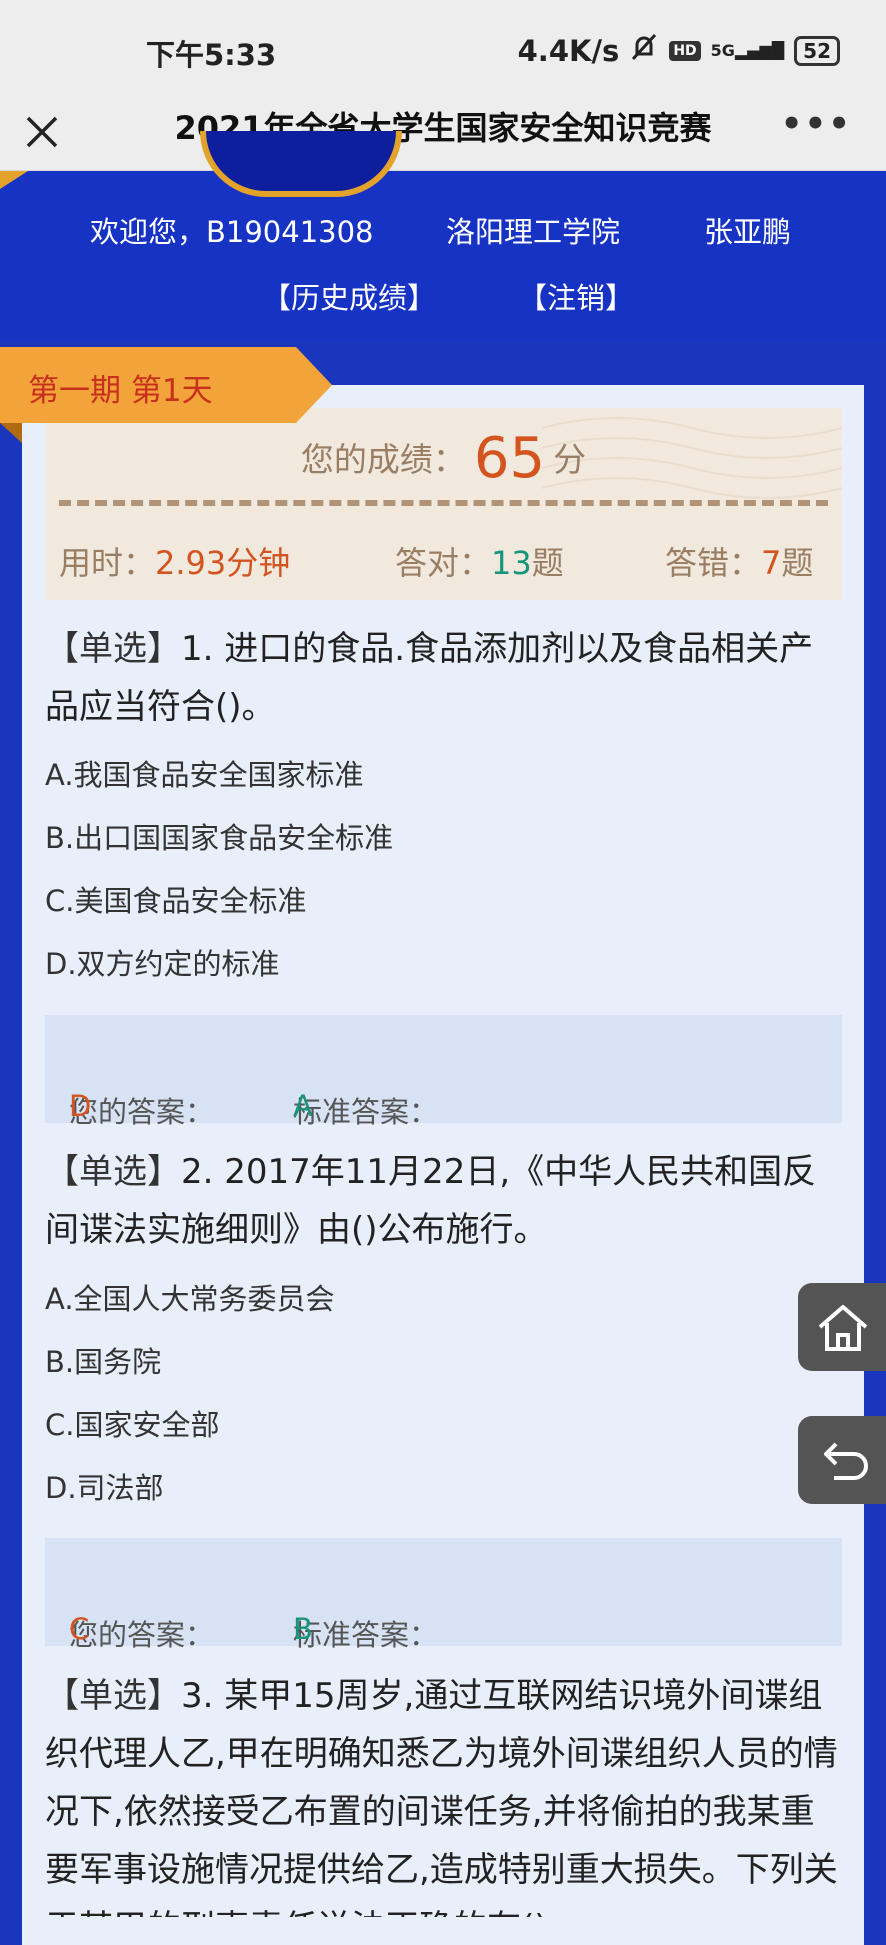 The height and width of the screenshot is (1945, 886). I want to click on home-icon, so click(843, 1328).